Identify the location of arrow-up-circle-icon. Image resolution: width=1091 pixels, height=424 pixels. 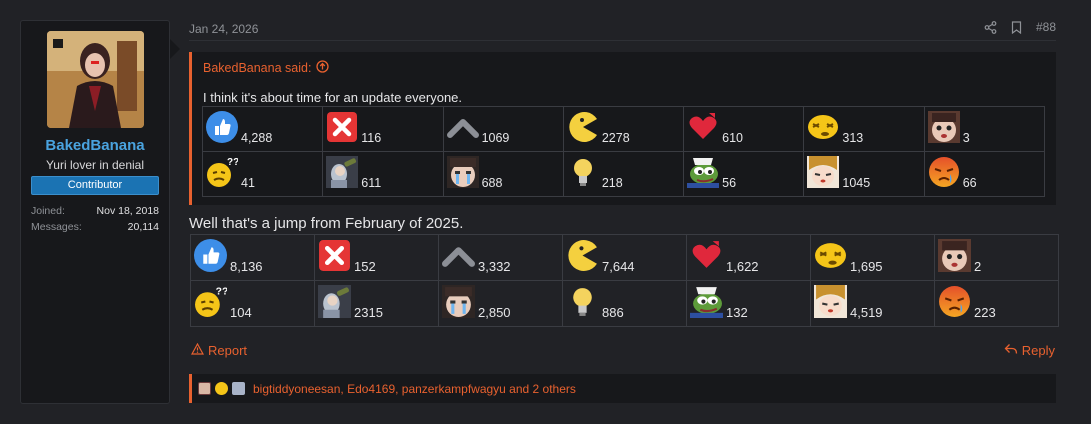
(323, 68).